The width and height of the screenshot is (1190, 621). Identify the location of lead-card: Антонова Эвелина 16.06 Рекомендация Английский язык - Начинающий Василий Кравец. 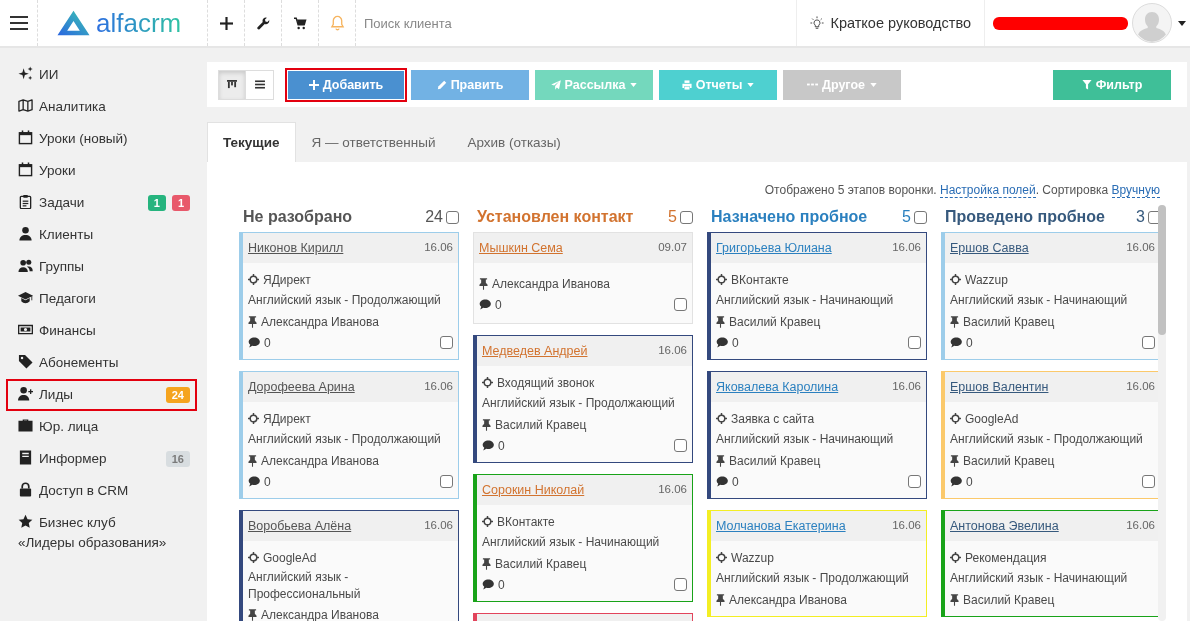
(1049, 563).